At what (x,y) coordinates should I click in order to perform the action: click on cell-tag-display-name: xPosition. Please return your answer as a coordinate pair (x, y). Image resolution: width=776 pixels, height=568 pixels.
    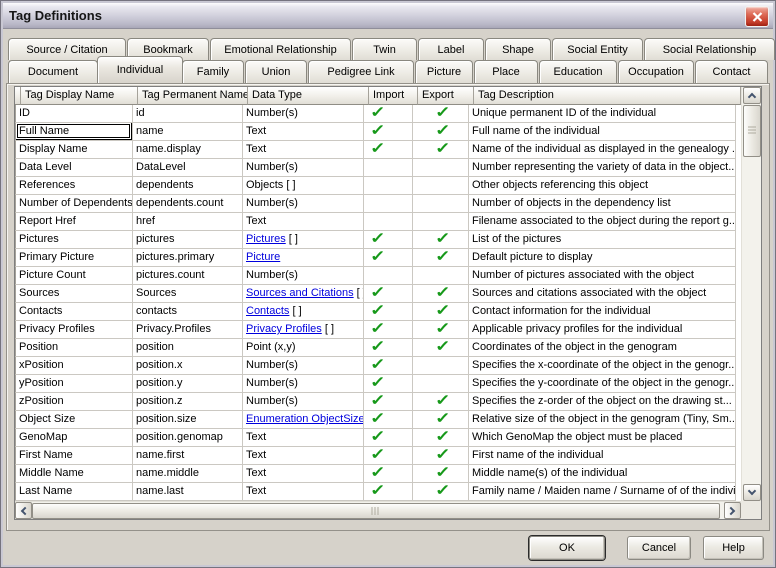
    Looking at the image, I should click on (74, 366).